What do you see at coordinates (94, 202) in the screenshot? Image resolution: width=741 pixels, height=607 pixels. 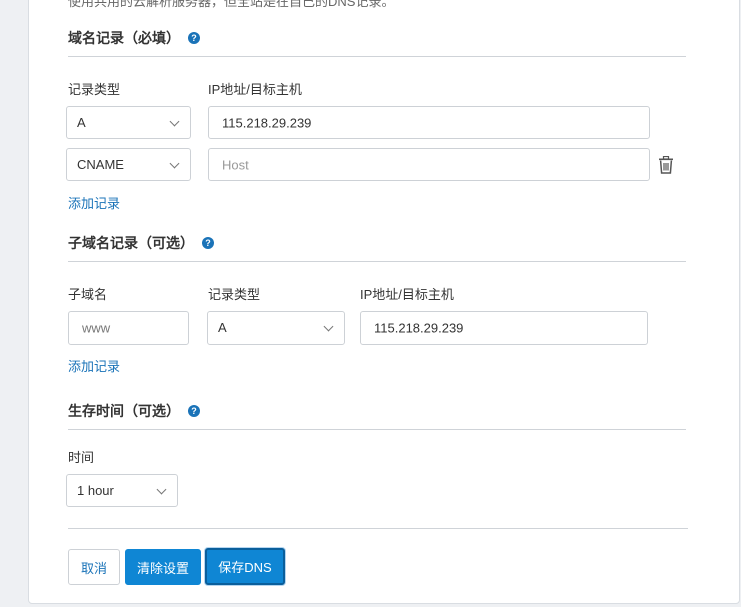 I see `add-record-link: 添加记录` at bounding box center [94, 202].